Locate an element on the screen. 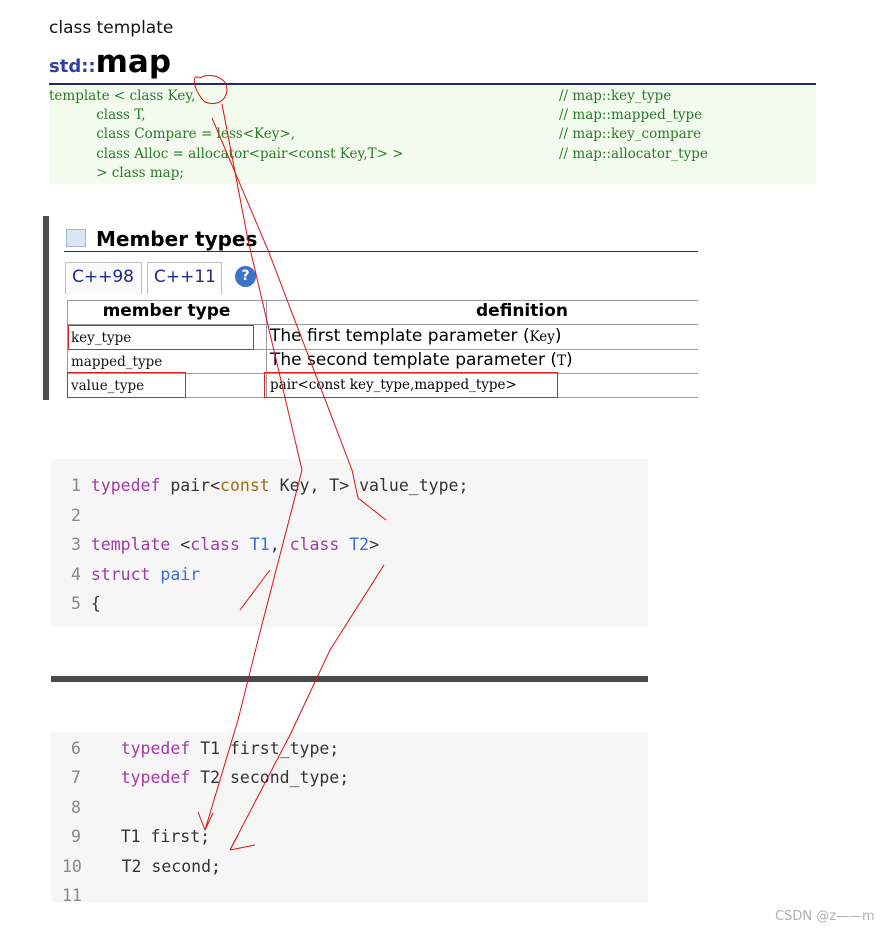 Image resolution: width=896 pixels, height=934 pixels. arrow-t-to-second is located at coordinates (299, 319).